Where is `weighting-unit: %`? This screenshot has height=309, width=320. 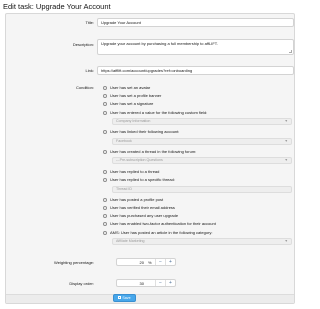
weighting-unit: % is located at coordinates (150, 262).